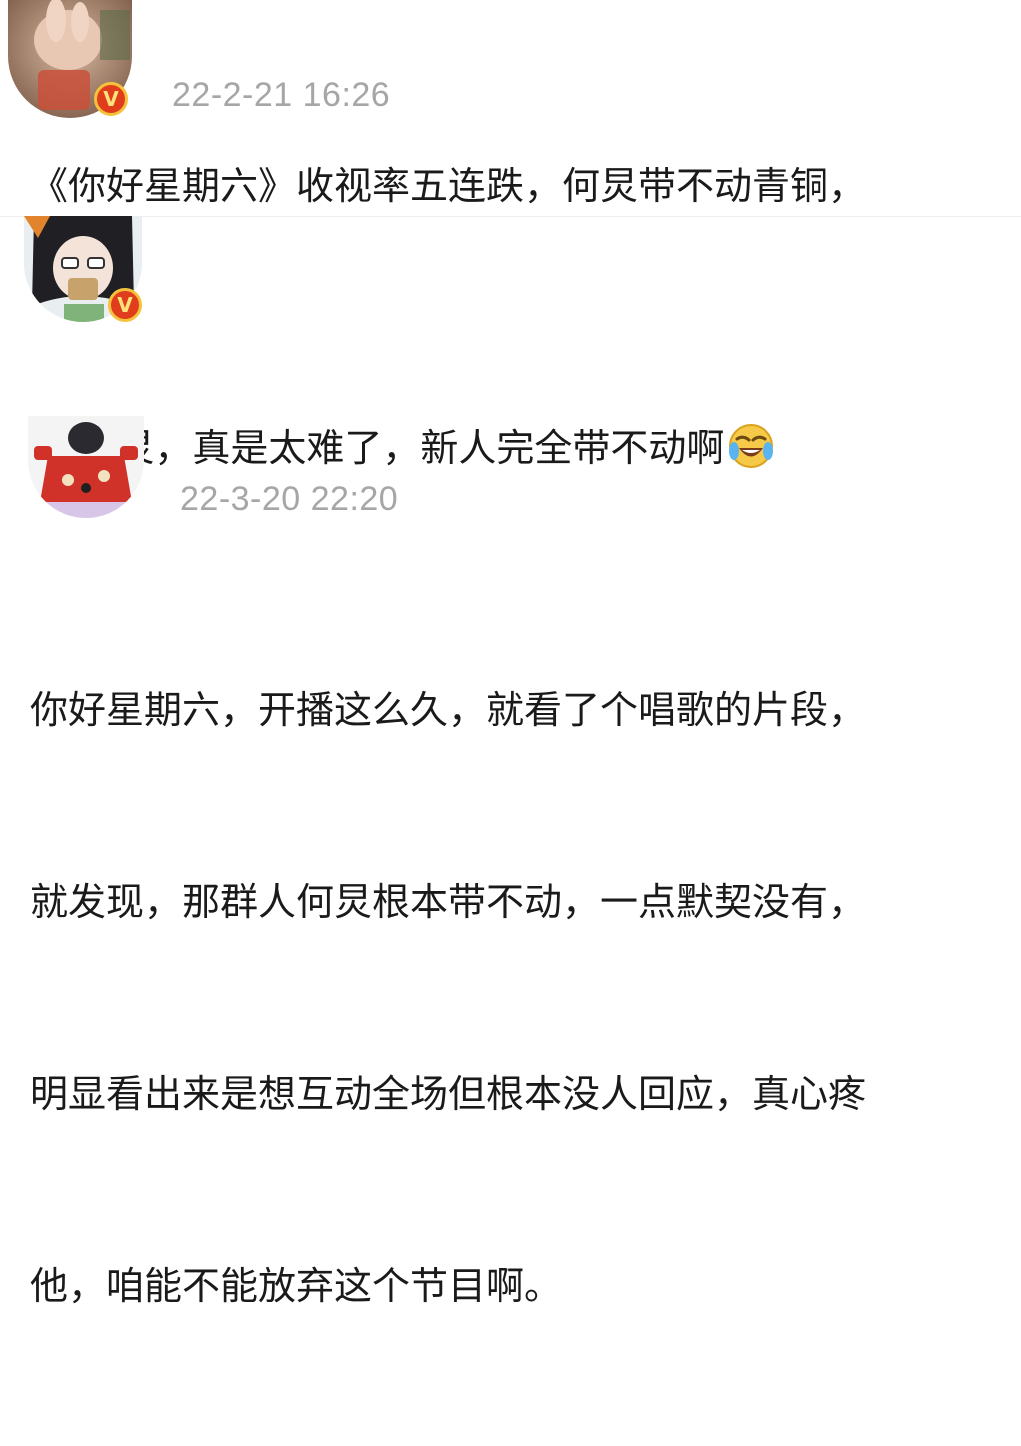 The height and width of the screenshot is (1446, 1021). I want to click on avatar-image, so click(86, 467).